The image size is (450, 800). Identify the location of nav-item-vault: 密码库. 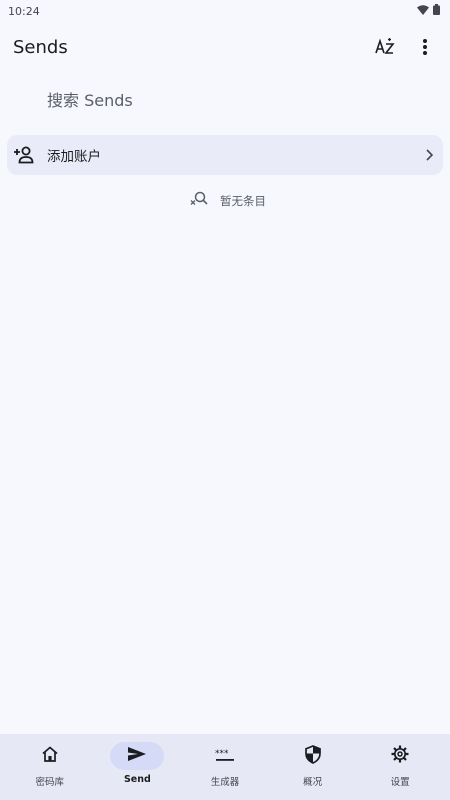
(50, 765).